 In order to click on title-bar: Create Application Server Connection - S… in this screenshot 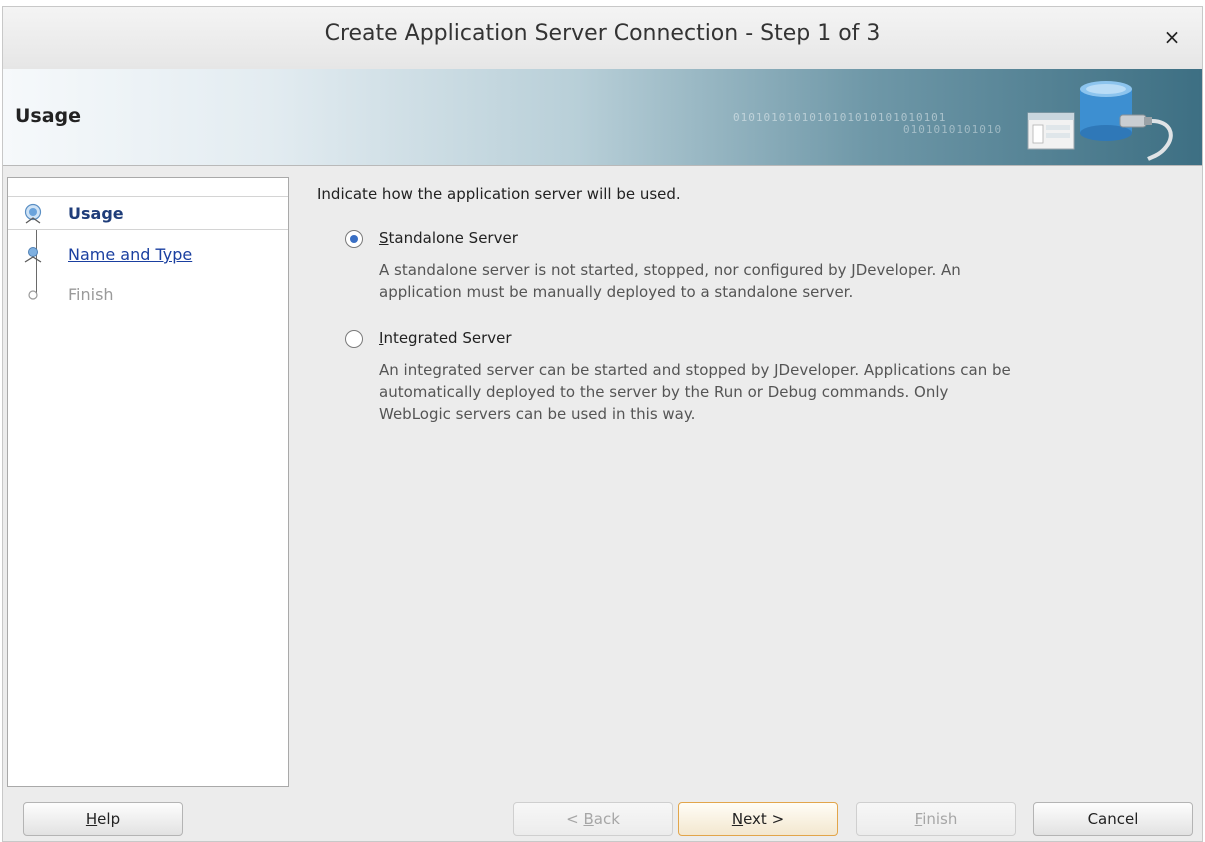, I will do `click(602, 38)`.